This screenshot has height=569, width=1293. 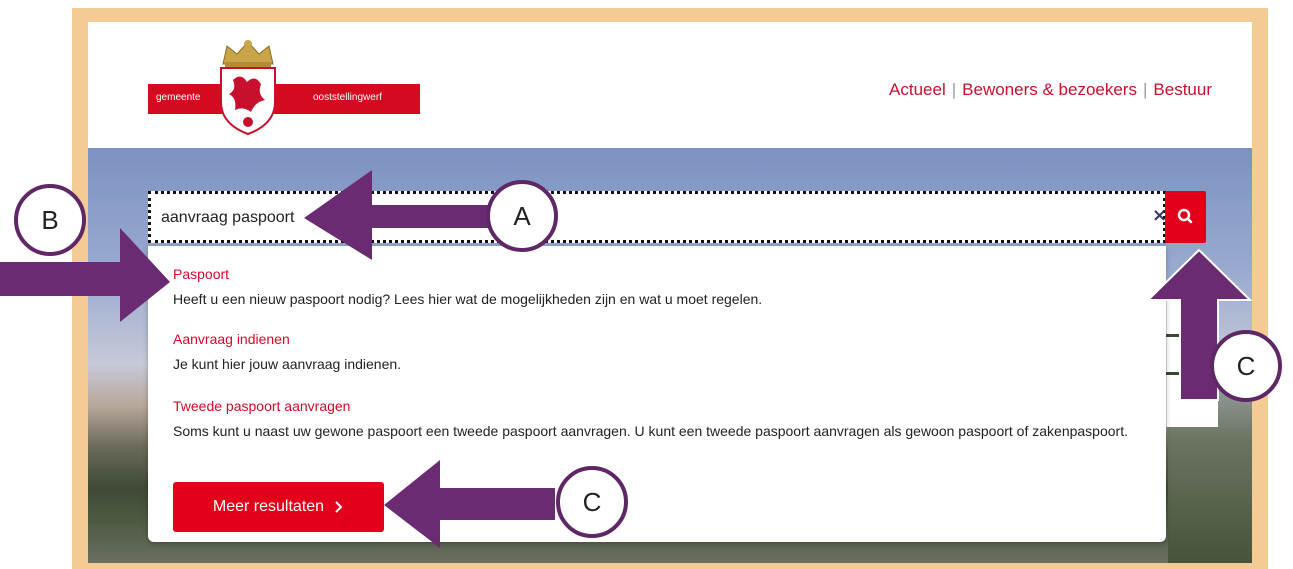 I want to click on top-navigation: Actueel | Bewoners & bezoekers | Bestuur, so click(x=1050, y=90).